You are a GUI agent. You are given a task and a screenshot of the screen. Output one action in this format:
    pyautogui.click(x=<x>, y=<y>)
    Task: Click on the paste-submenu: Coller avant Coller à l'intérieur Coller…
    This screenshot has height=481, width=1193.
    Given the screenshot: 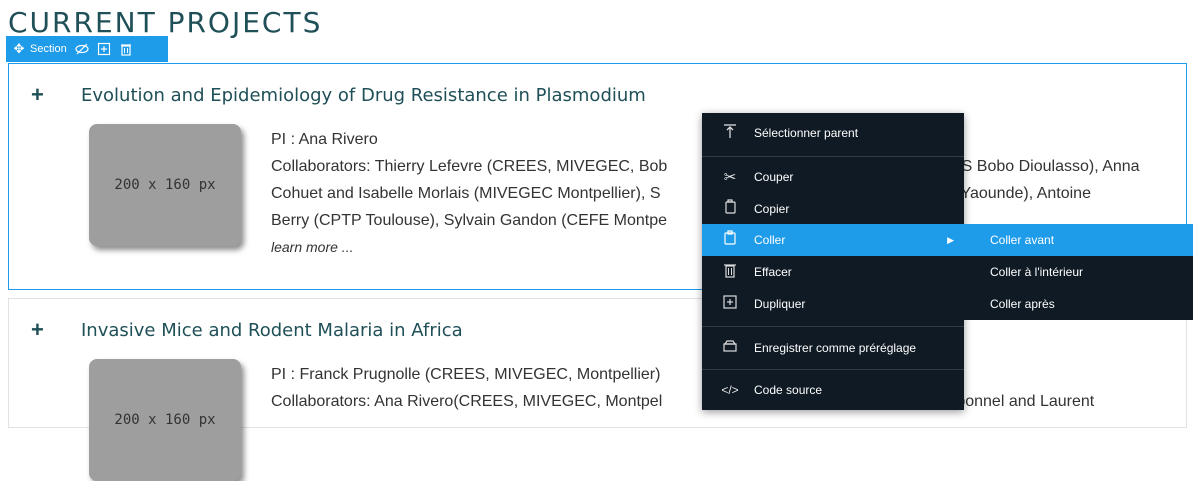 What is the action you would take?
    pyautogui.click(x=1078, y=272)
    